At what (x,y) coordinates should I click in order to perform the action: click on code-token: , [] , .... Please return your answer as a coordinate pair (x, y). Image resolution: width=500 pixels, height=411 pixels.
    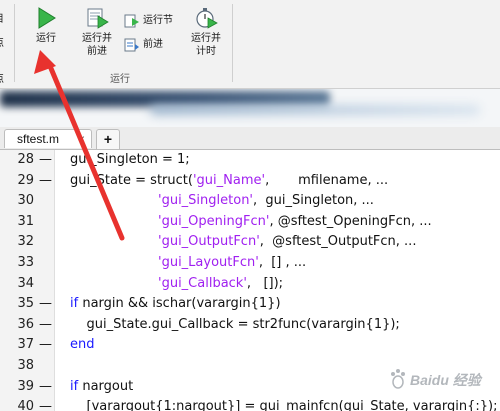
    Looking at the image, I should click on (282, 262).